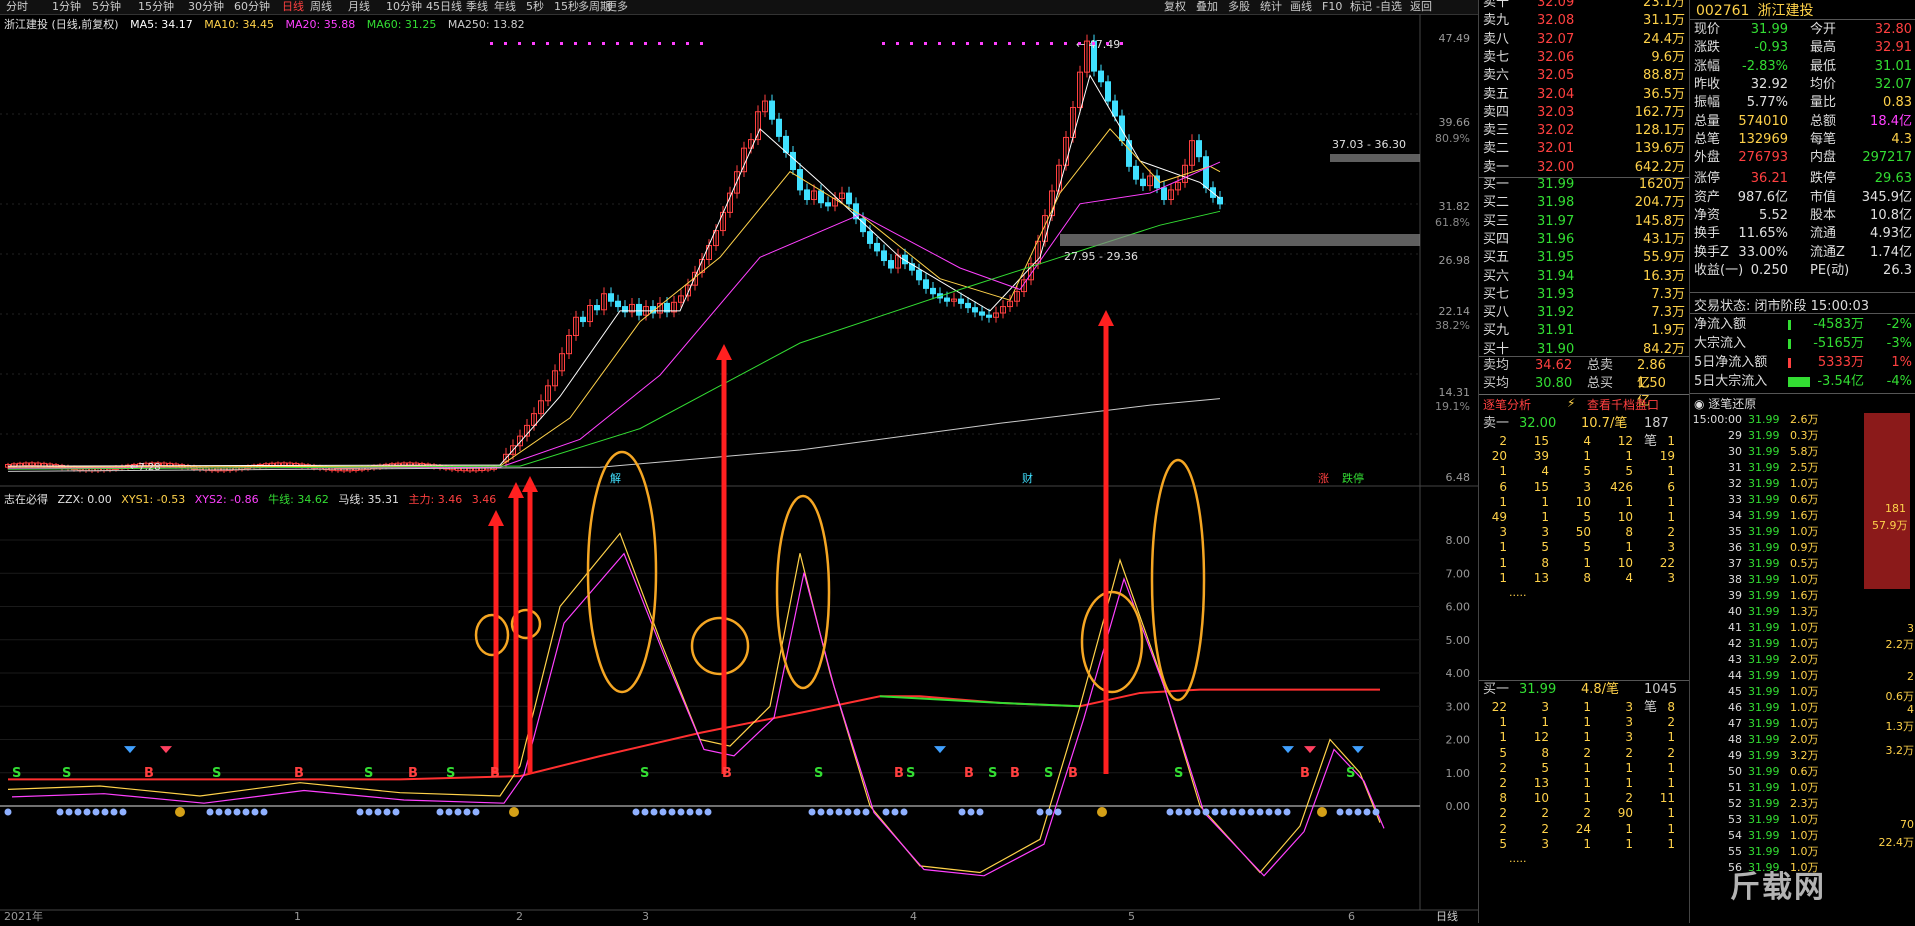 The image size is (1915, 926). Describe the element at coordinates (1389, 7) in the screenshot. I see `tool-button: -自选` at that location.